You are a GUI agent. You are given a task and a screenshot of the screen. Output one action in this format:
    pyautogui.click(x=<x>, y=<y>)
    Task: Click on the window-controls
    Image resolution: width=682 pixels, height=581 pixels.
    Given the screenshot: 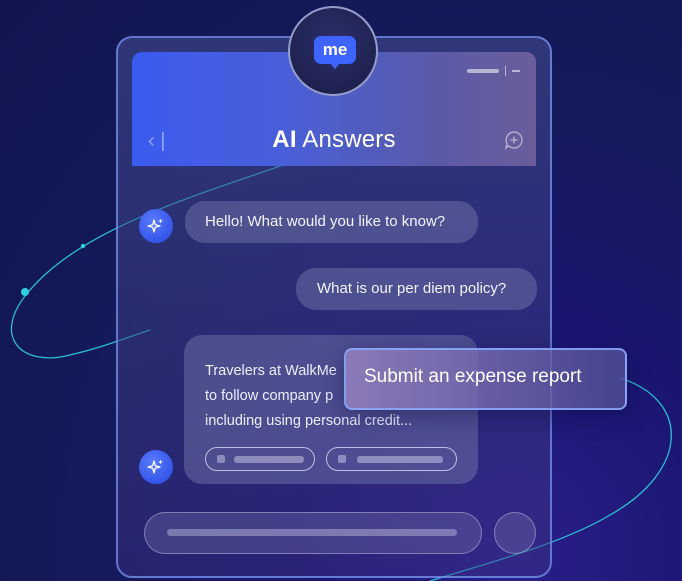 What is the action you would take?
    pyautogui.click(x=493, y=71)
    